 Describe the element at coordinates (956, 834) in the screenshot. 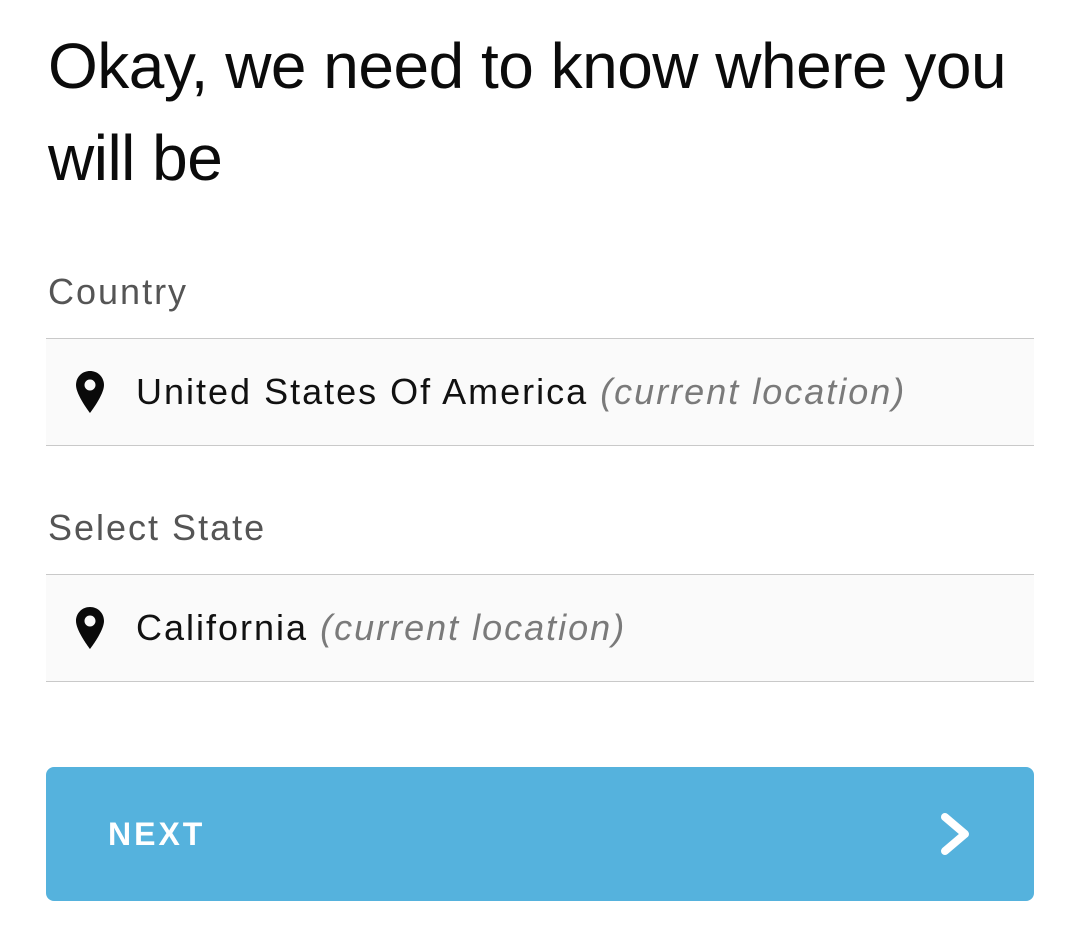

I see `chevron-right-icon` at that location.